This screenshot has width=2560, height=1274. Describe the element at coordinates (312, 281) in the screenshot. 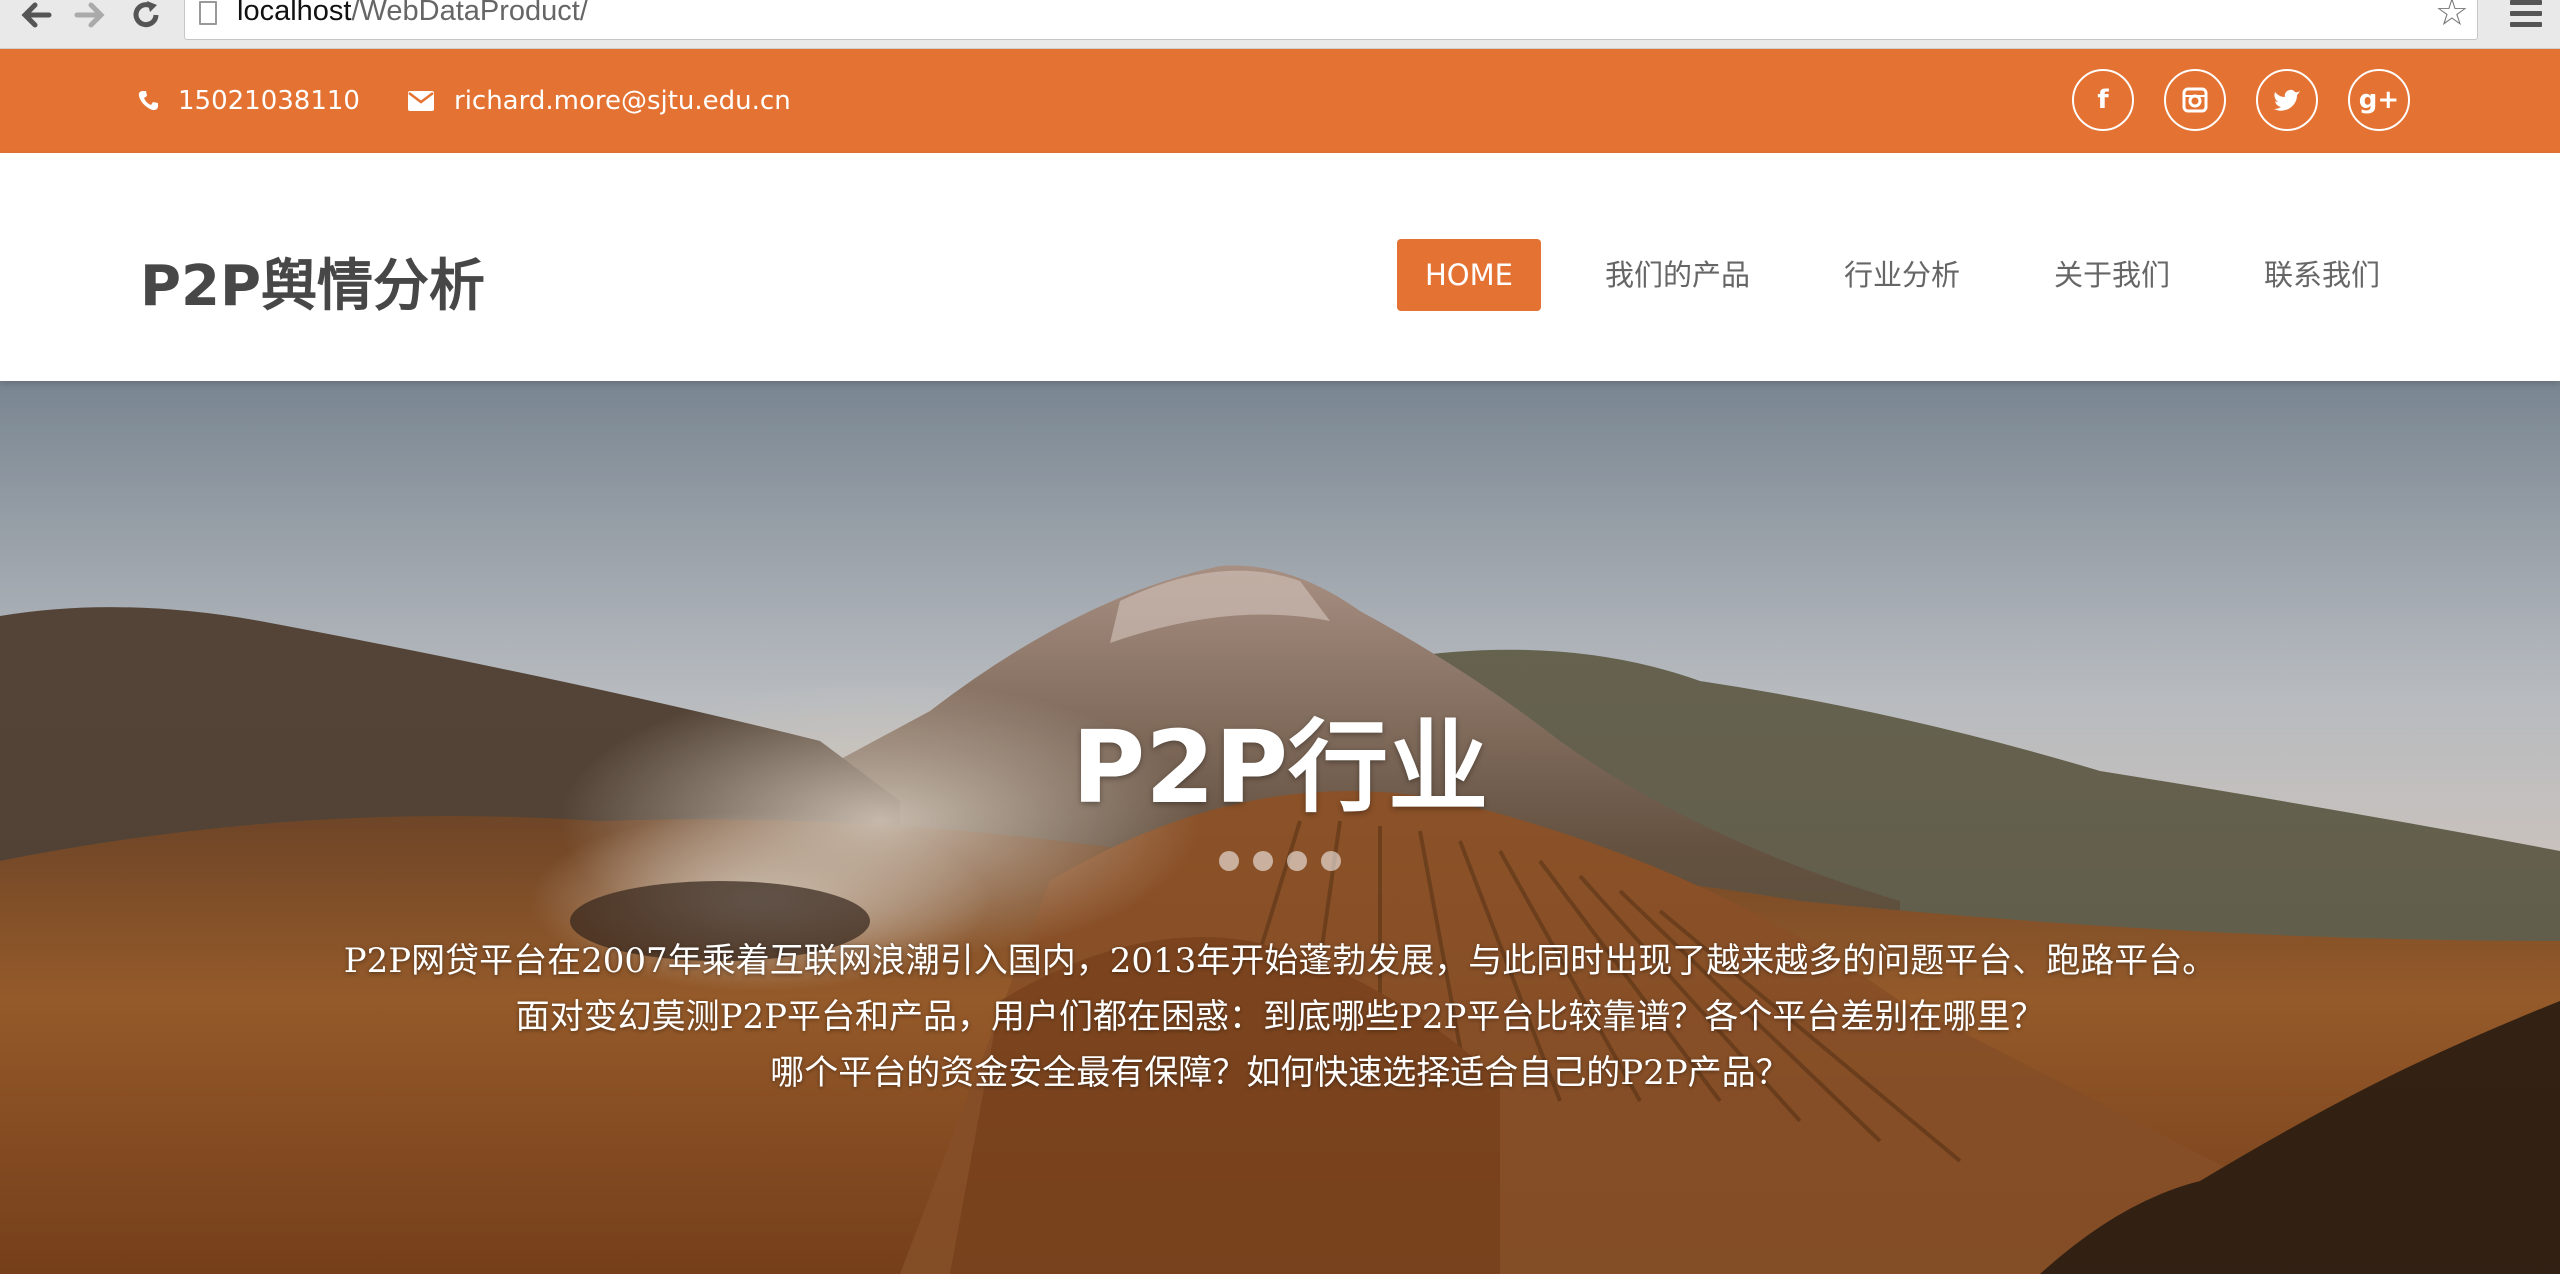

I see `site-logo: P2P舆情分析` at that location.